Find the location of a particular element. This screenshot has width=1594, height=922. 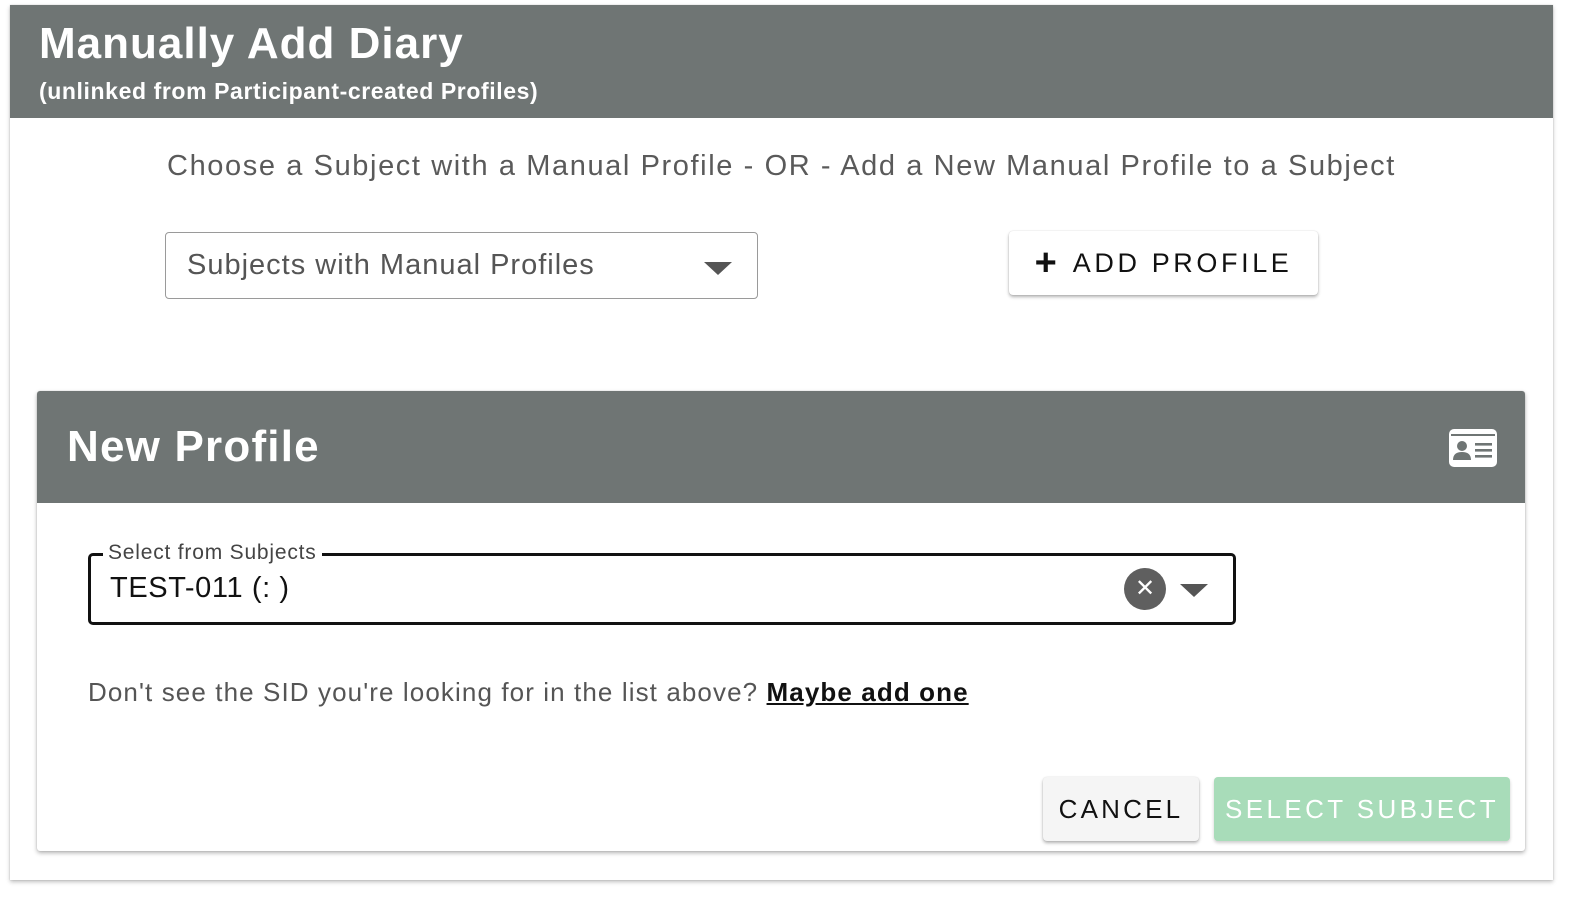

add-profile-button: + ADD PROFILE is located at coordinates (1163, 263).